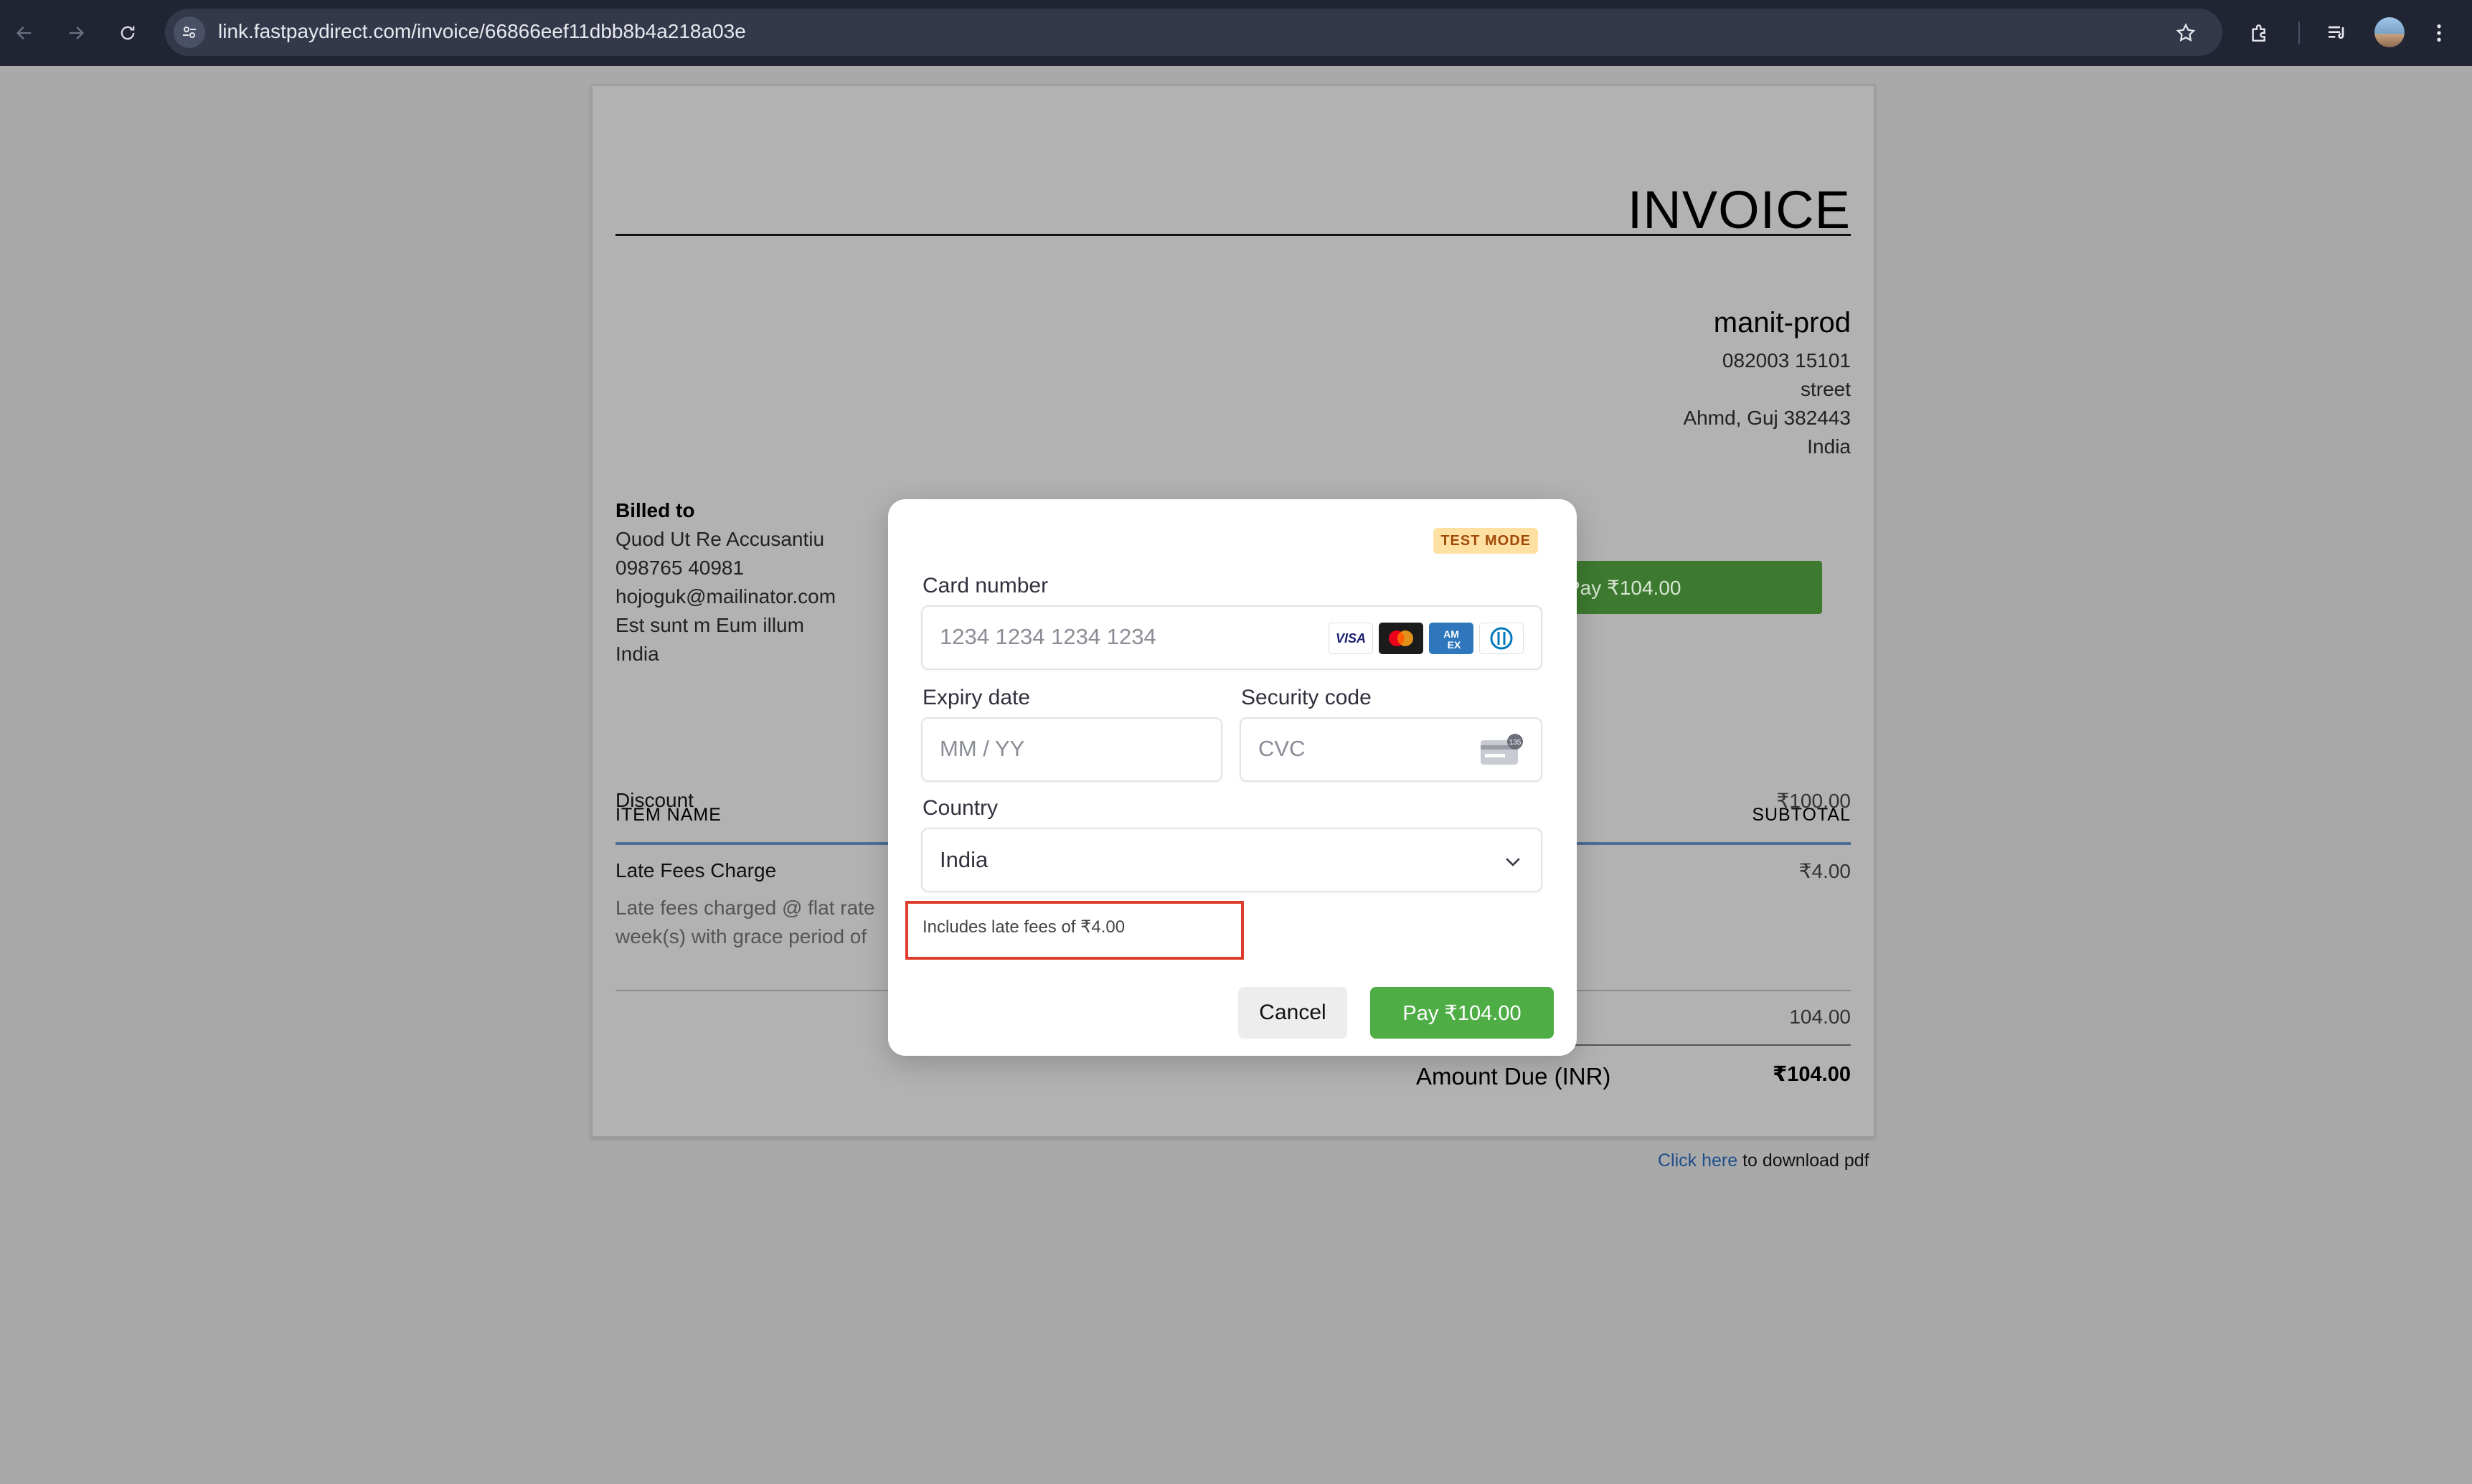  I want to click on company-name: manit-prod, so click(1782, 323).